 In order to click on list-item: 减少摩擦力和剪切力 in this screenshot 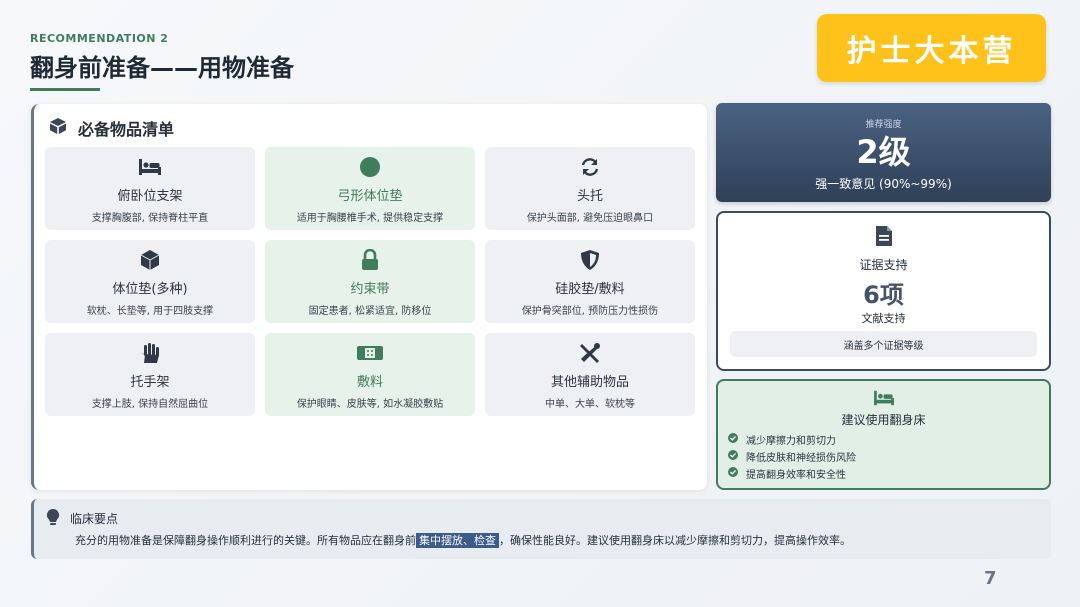, I will do `click(792, 439)`.